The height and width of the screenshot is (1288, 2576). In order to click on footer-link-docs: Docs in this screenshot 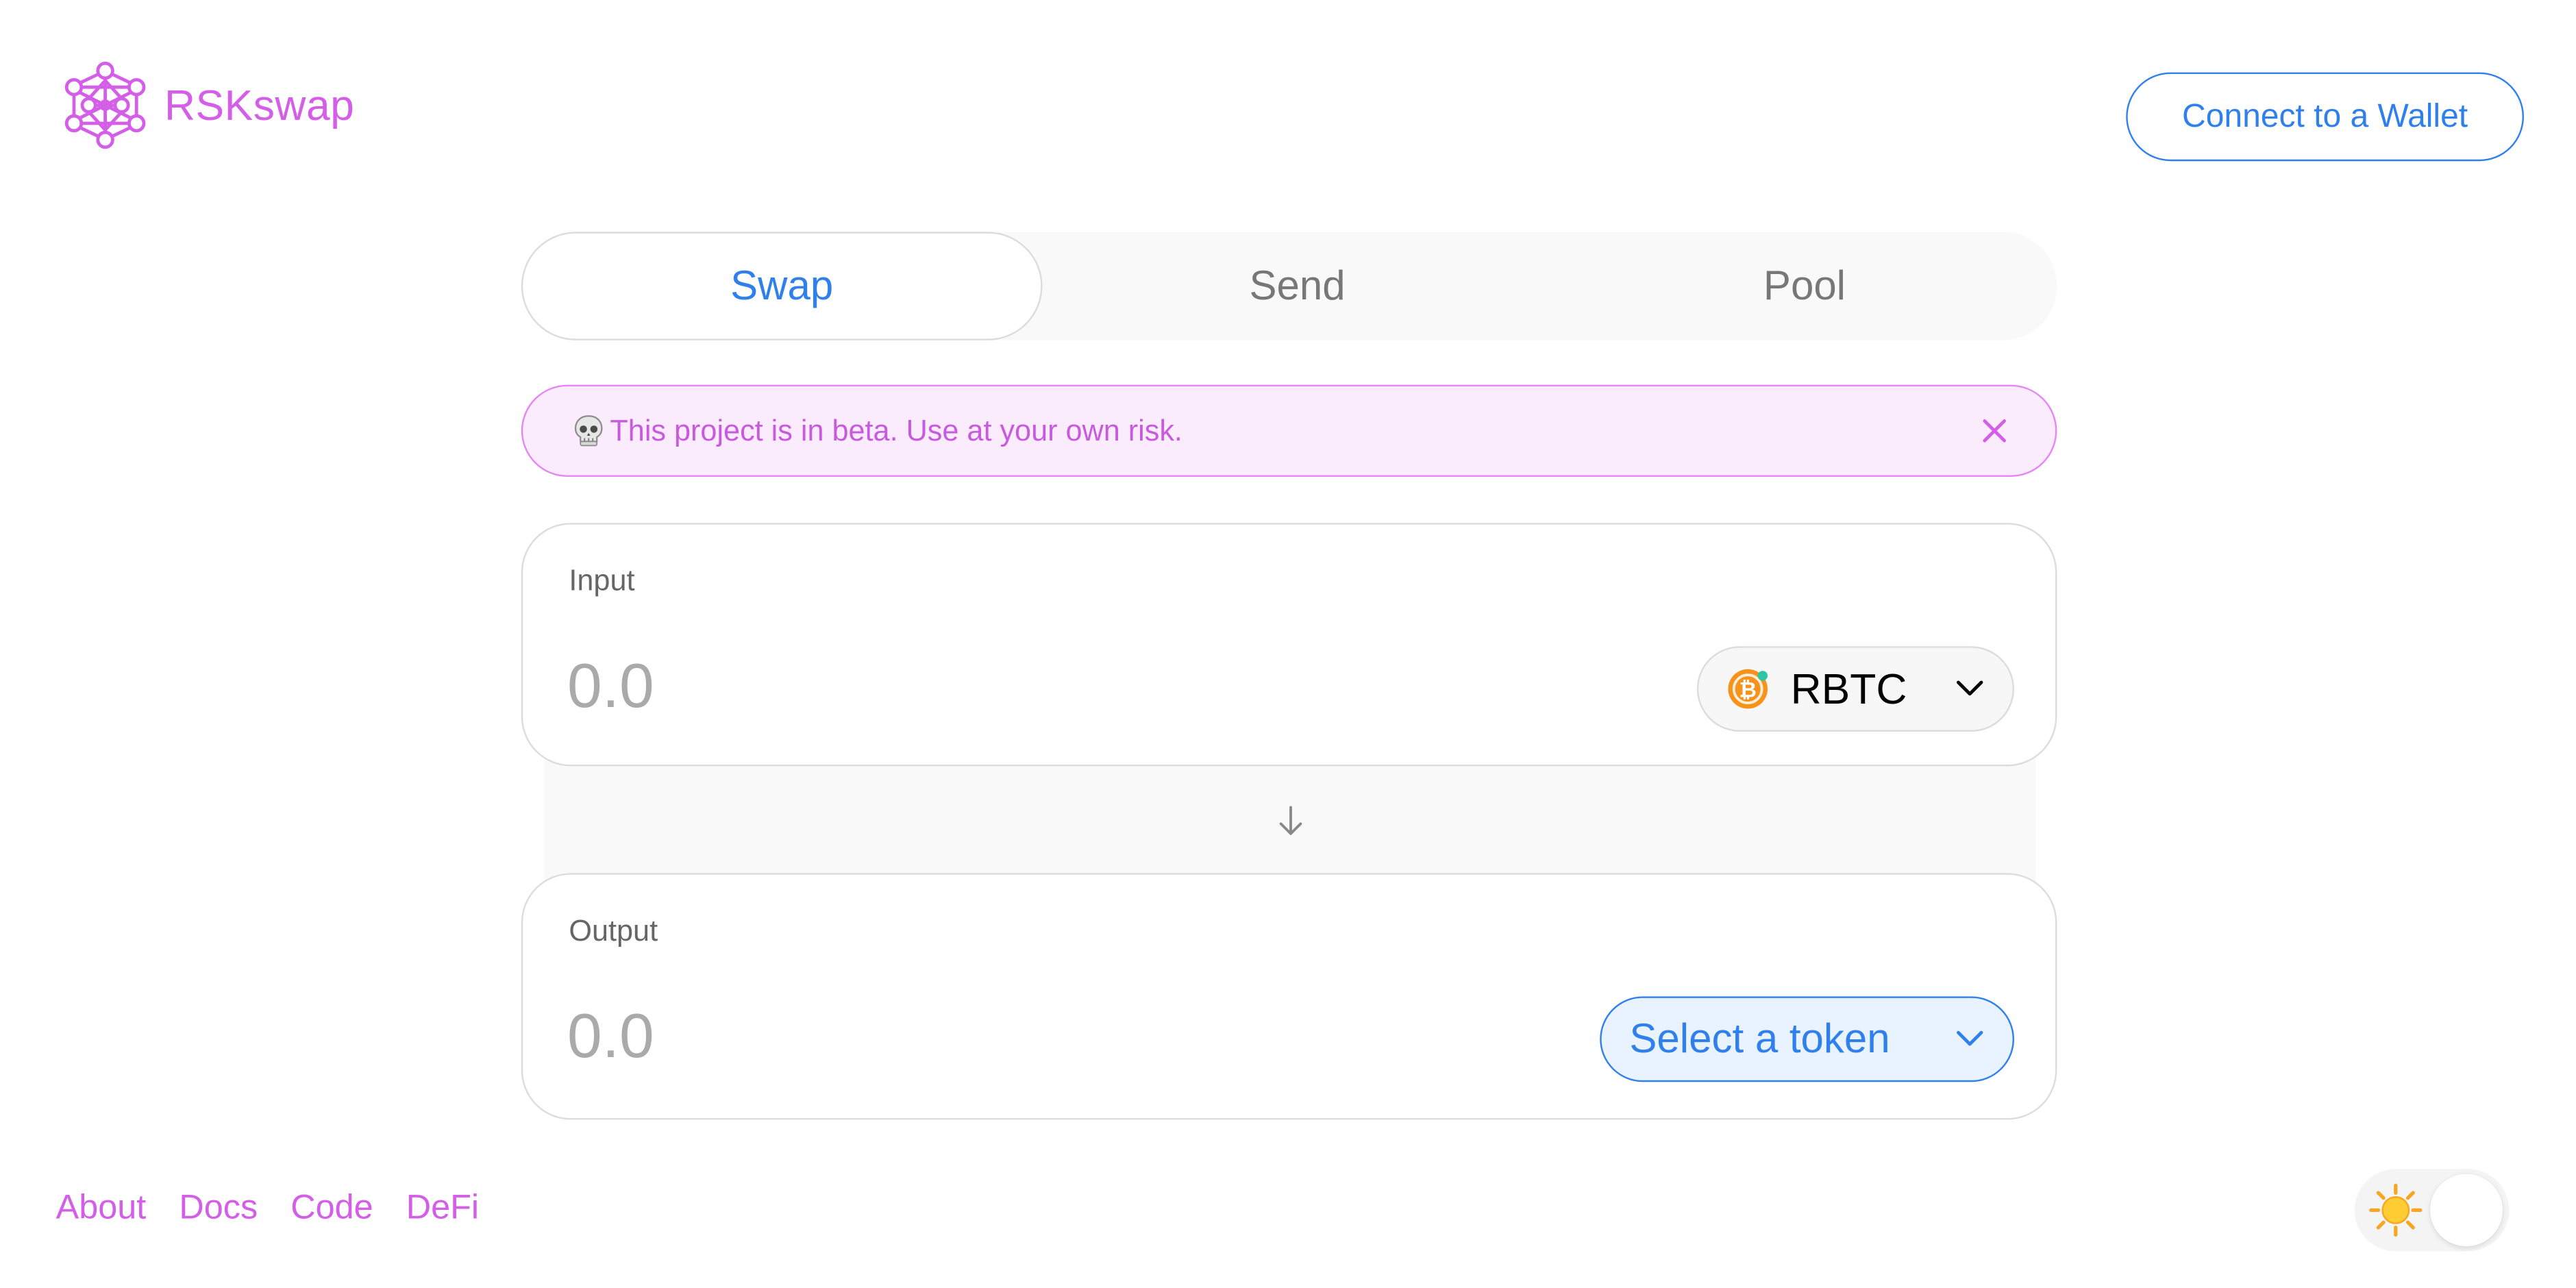, I will do `click(218, 1208)`.